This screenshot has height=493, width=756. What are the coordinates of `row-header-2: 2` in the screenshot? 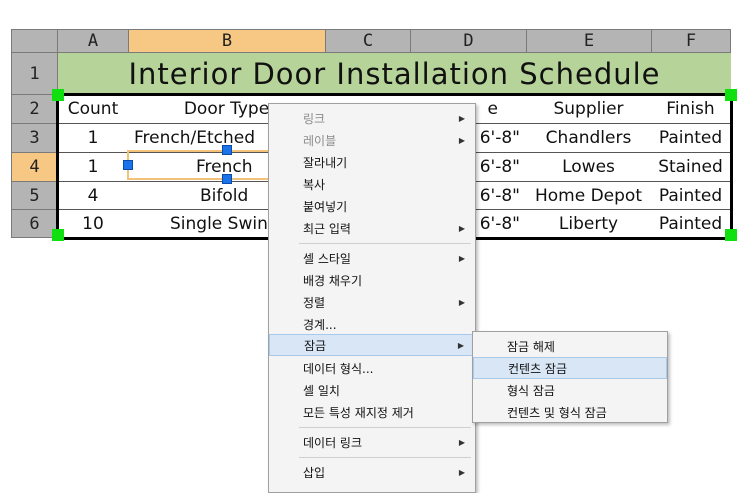 It's located at (34, 109).